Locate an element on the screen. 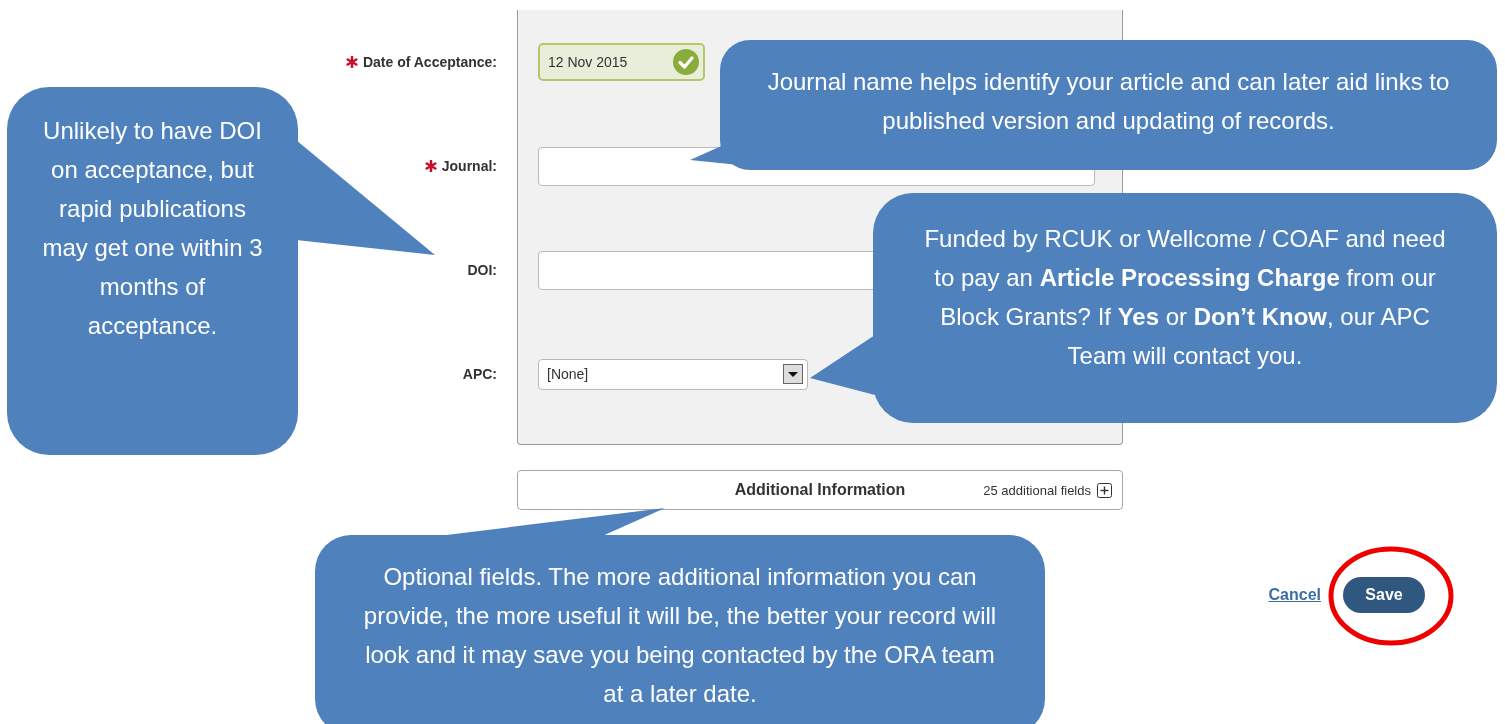 This screenshot has height=724, width=1505. date-field: 12 Nov 2015 is located at coordinates (621, 62).